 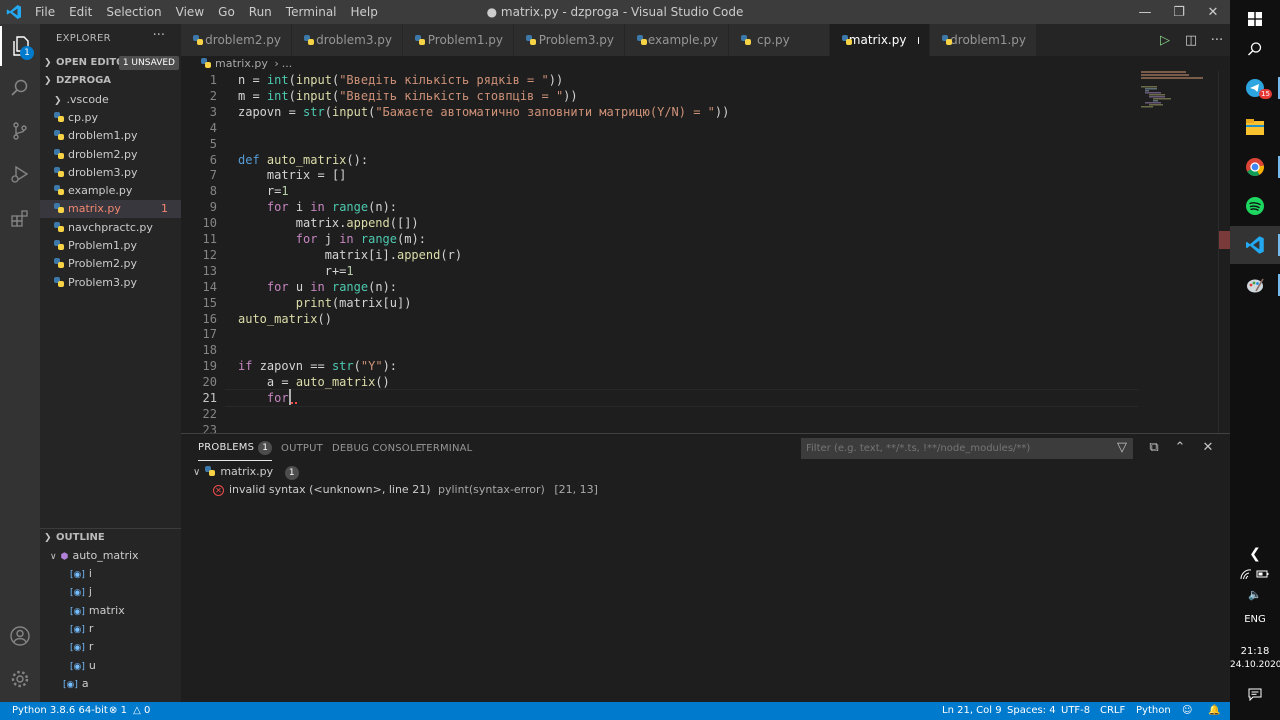 What do you see at coordinates (661, 223) in the screenshot?
I see `code-line: 10 matrix.append([])` at bounding box center [661, 223].